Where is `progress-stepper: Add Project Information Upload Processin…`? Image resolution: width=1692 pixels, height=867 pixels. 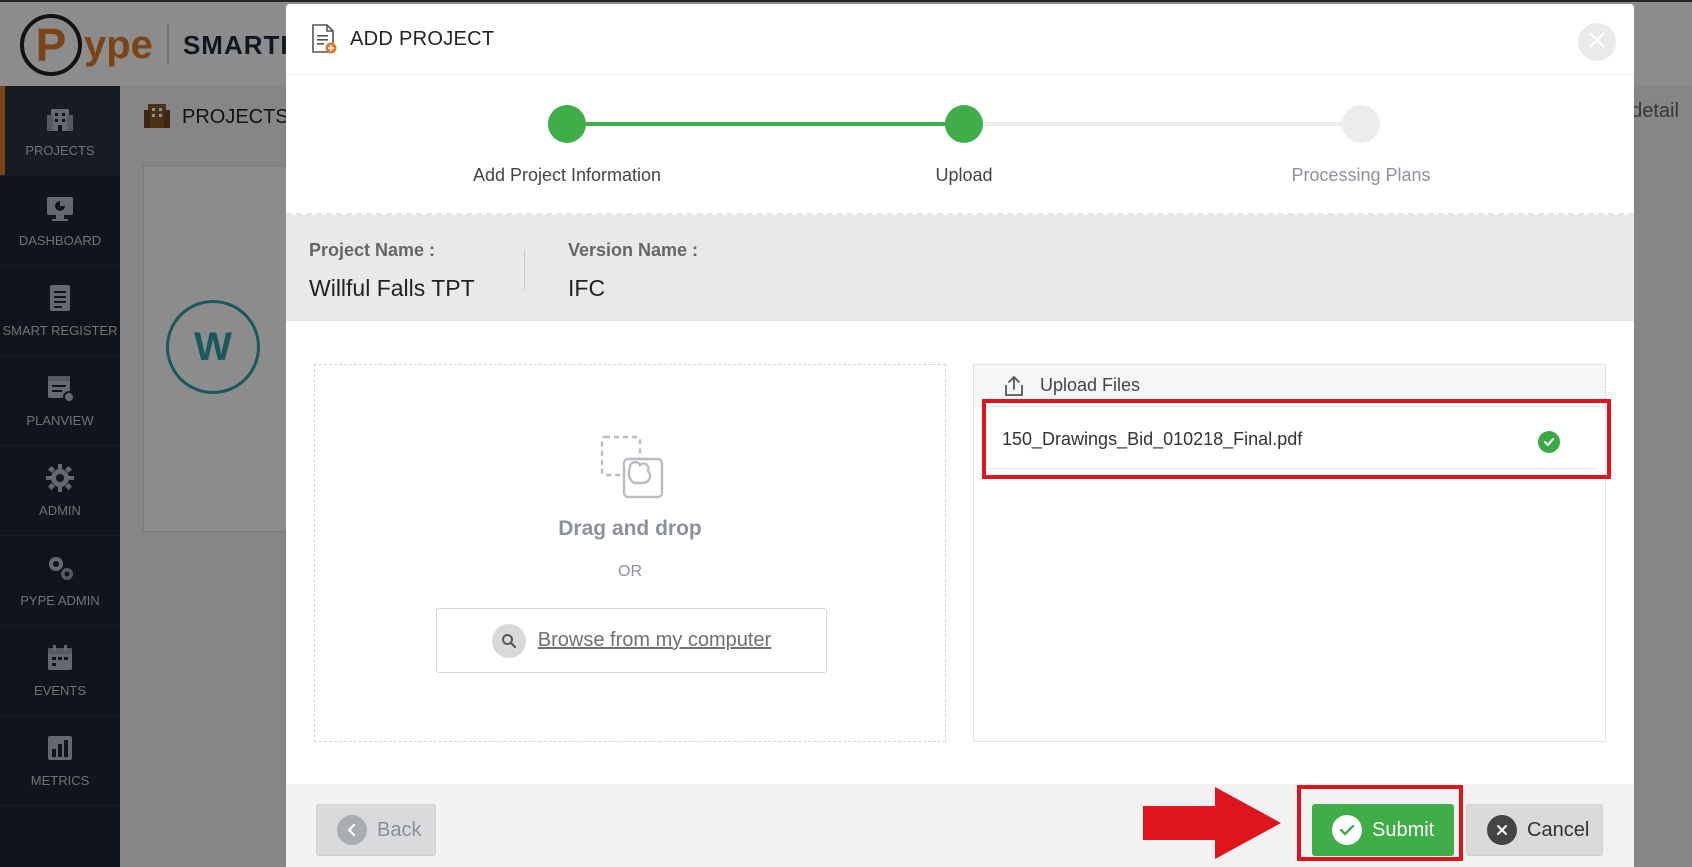
progress-stepper: Add Project Information Upload Processin… is located at coordinates (960, 145).